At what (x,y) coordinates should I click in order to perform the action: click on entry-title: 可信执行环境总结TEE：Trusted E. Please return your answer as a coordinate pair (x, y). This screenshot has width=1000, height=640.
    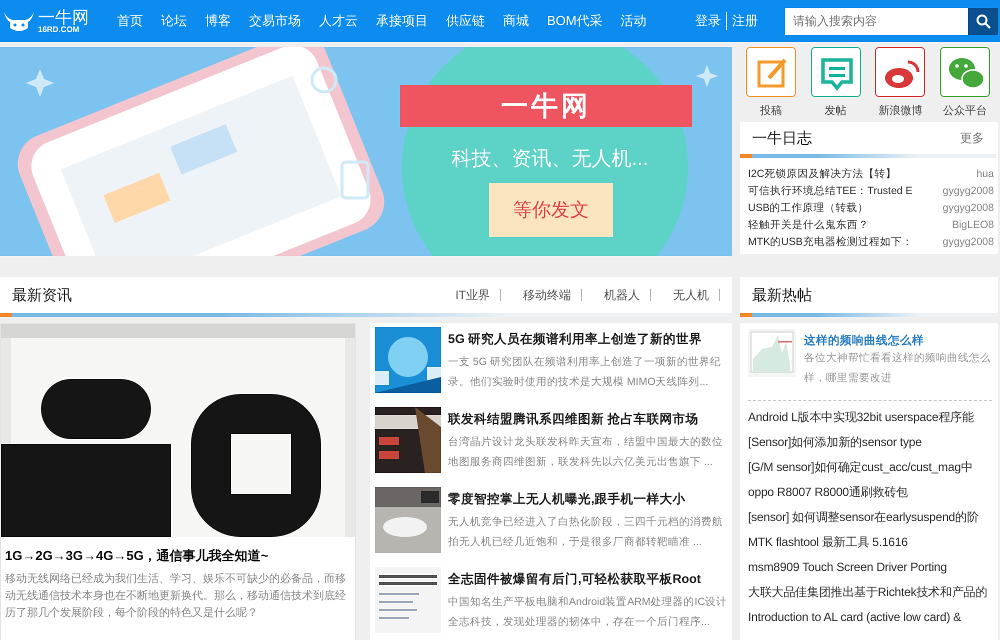
    Looking at the image, I should click on (830, 191).